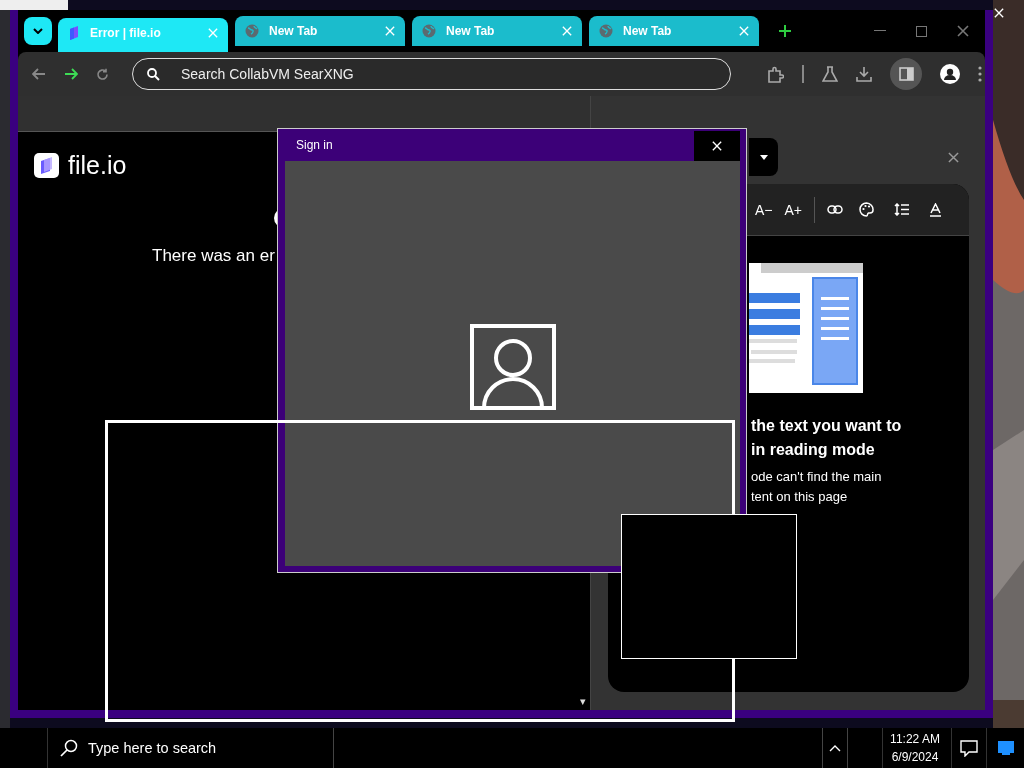 This screenshot has width=1024, height=768. Describe the element at coordinates (950, 74) in the screenshot. I see `profile-icon` at that location.